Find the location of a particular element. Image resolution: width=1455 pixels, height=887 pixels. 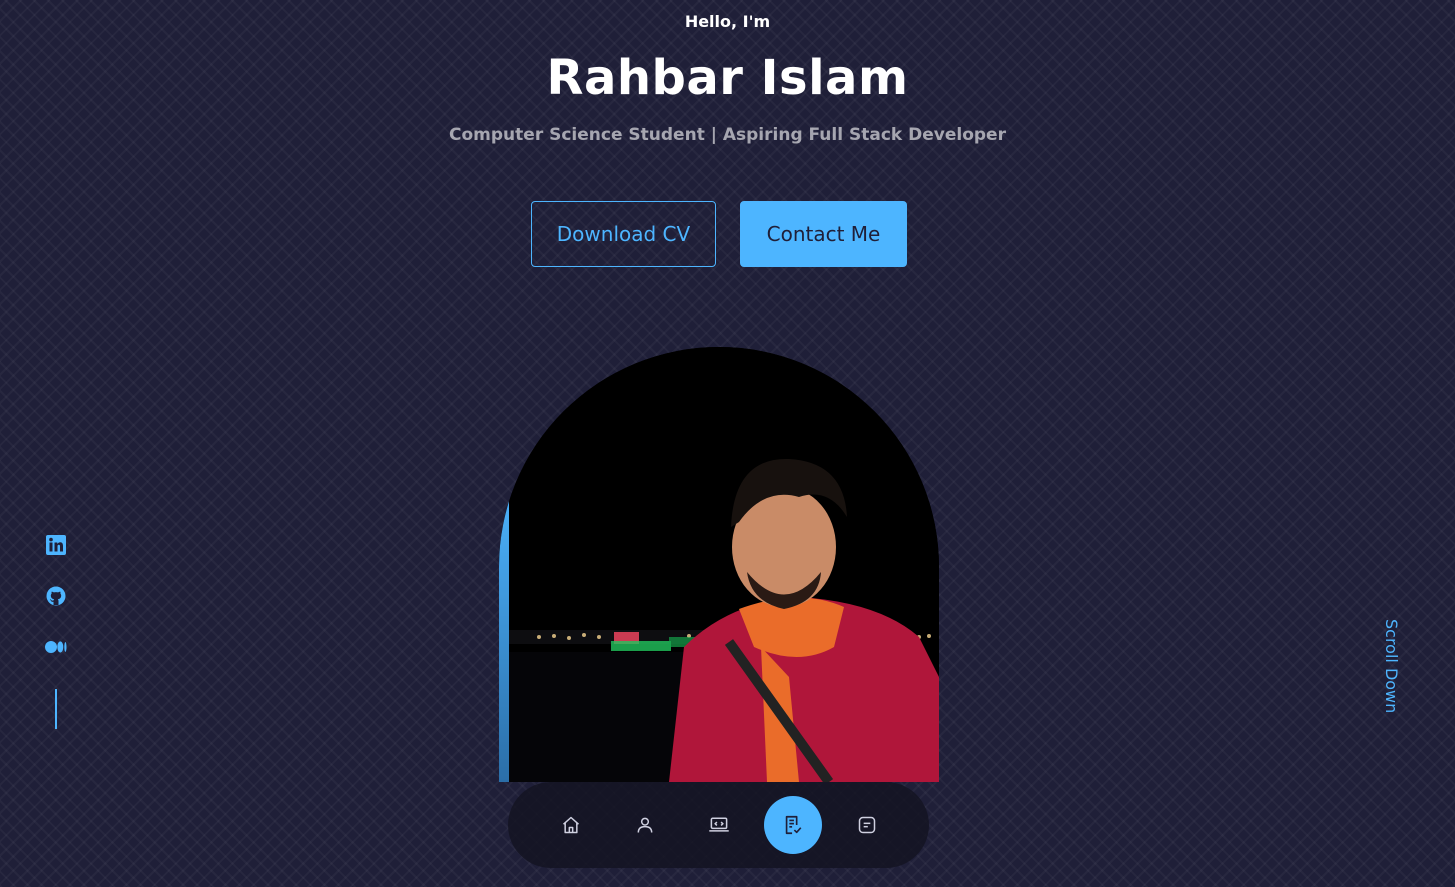

message-icon is located at coordinates (866, 825).